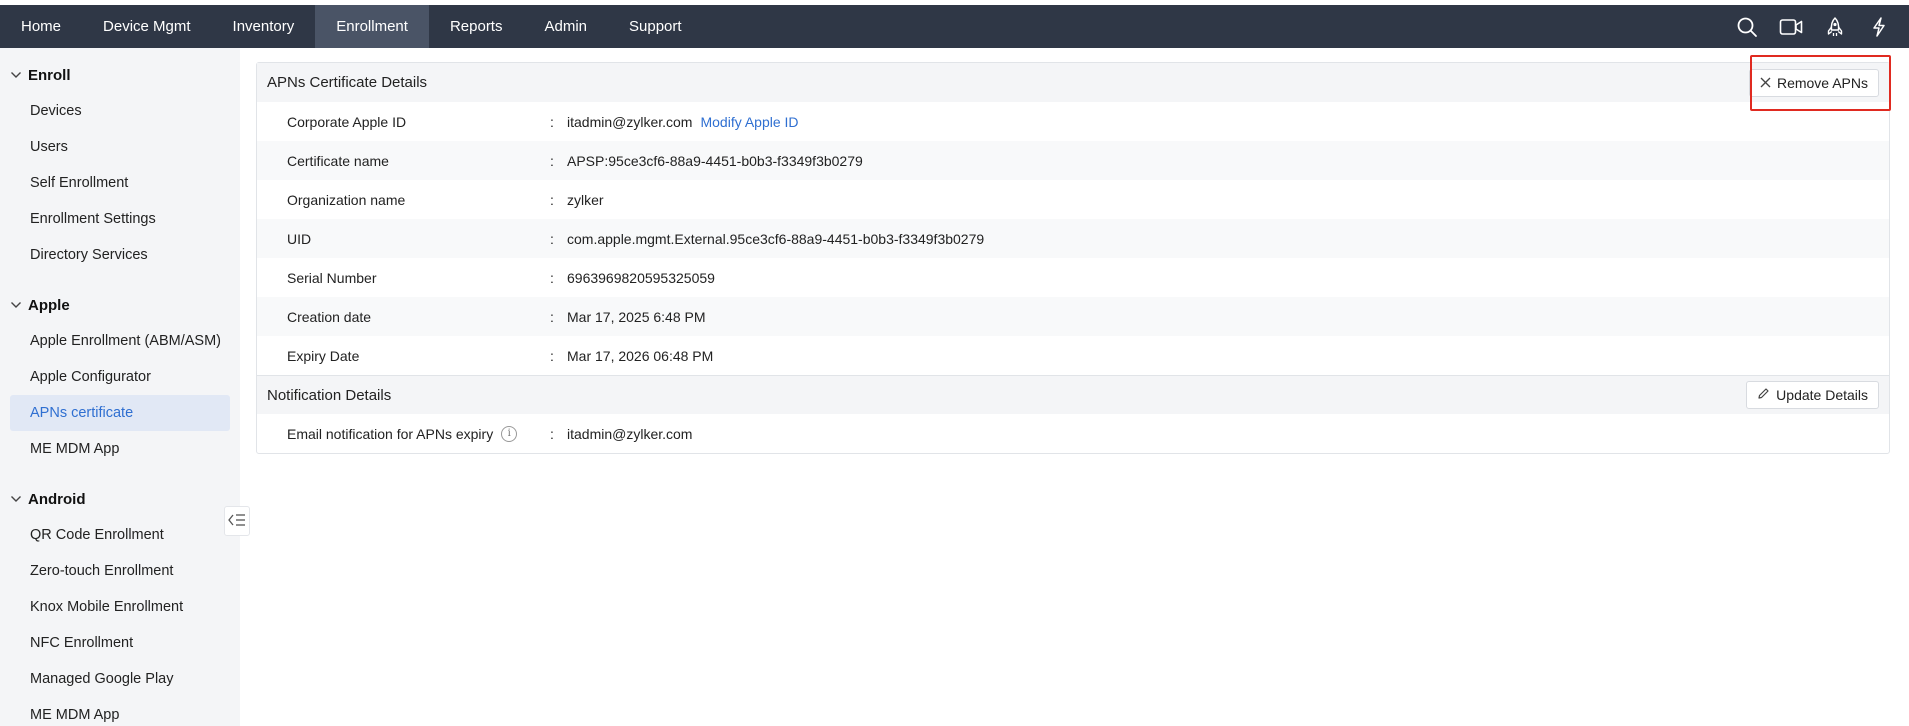 This screenshot has height=726, width=1909. I want to click on nav-tab-device-mgmt: Device Mgmt, so click(147, 26).